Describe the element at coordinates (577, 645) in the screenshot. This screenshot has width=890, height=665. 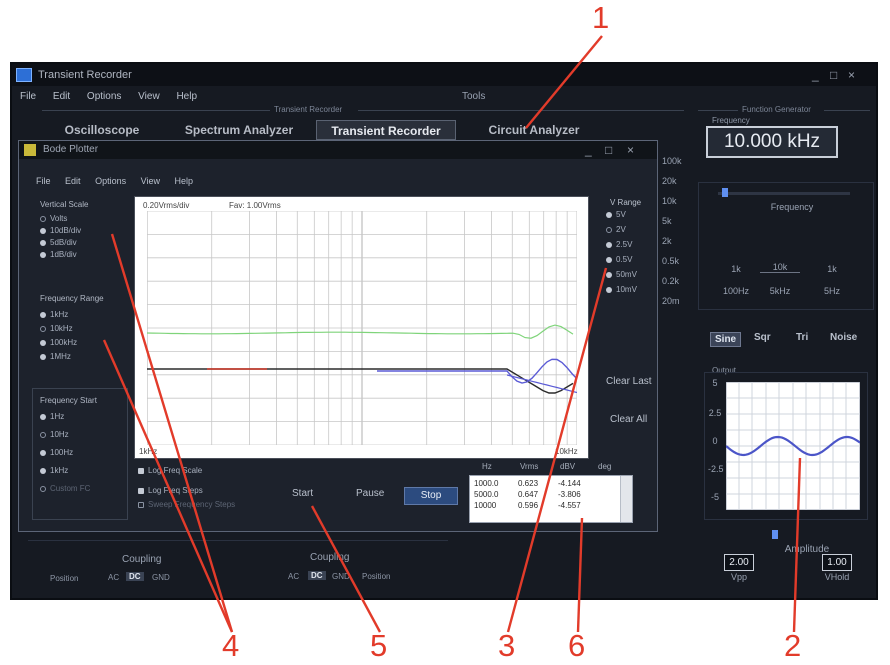
I see `annotation-number-6: 6` at that location.